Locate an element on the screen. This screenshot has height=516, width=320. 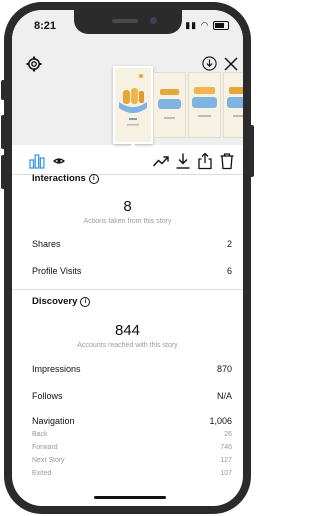
share-icon is located at coordinates (205, 161).